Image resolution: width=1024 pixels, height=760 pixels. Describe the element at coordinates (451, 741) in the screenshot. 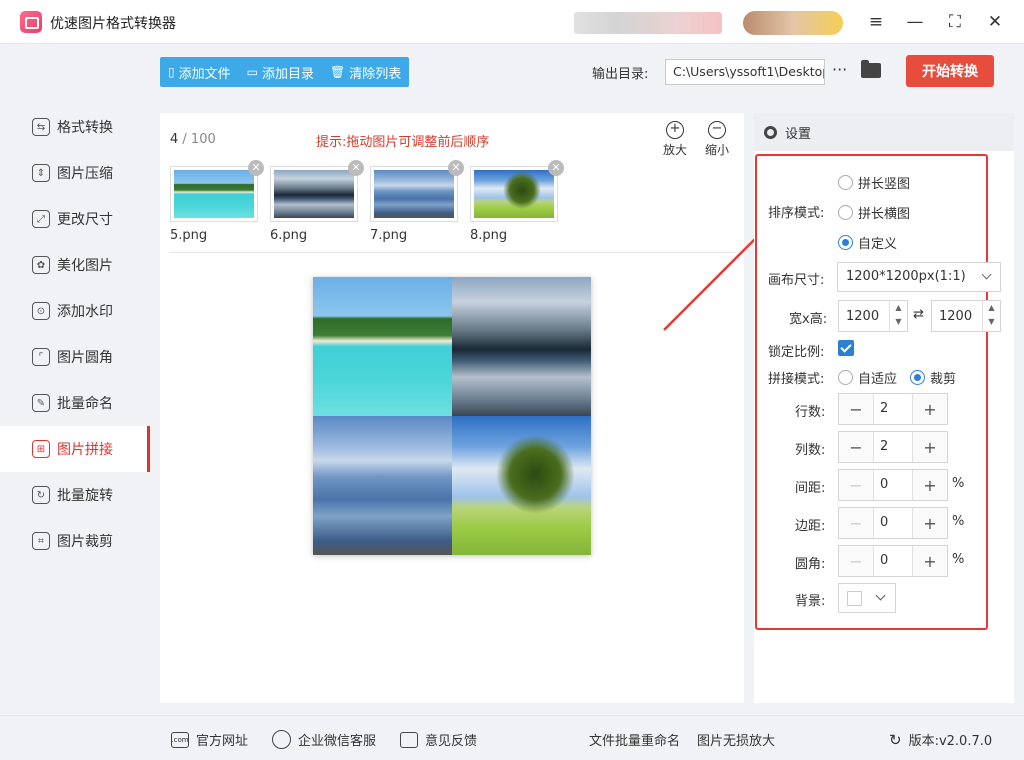

I see `feedback-label: 意见反馈` at that location.